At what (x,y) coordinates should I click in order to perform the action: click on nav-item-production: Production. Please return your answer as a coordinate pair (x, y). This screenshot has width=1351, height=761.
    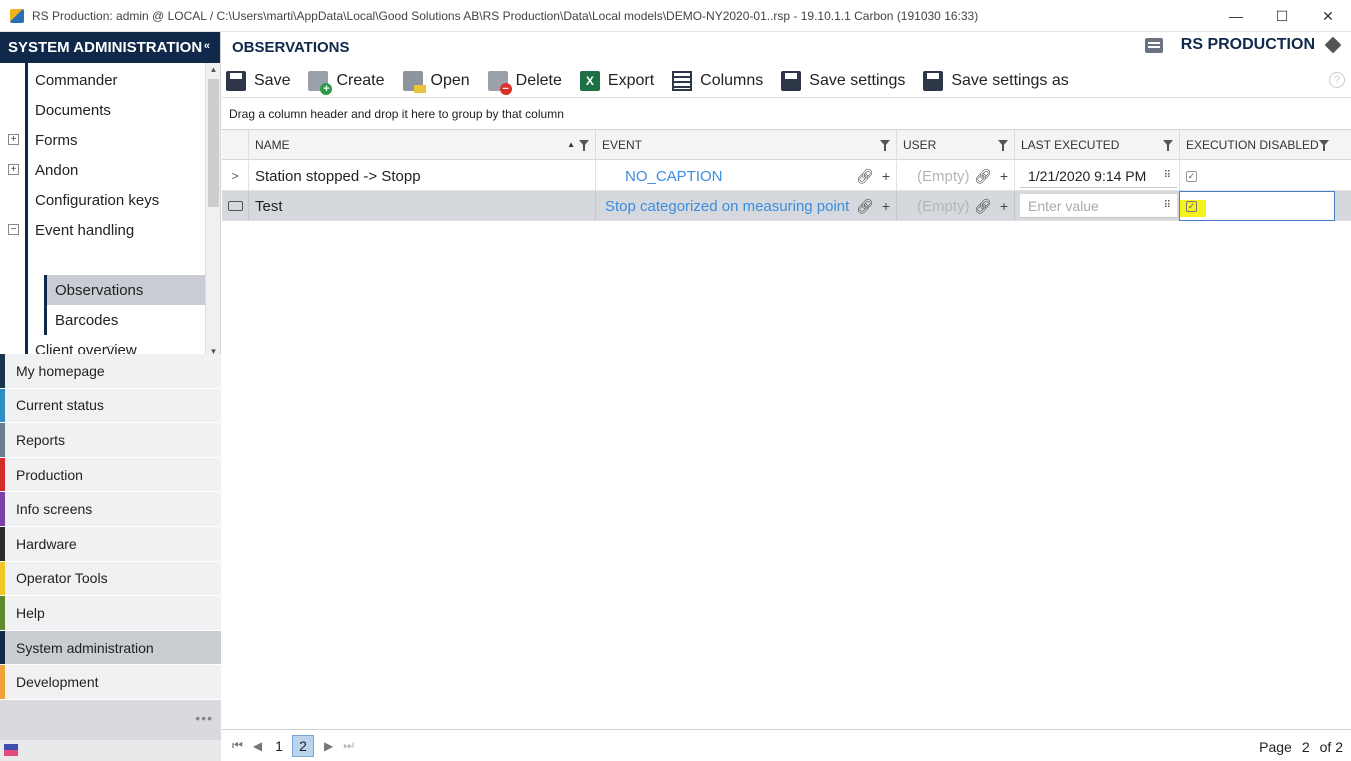
    Looking at the image, I should click on (110, 475).